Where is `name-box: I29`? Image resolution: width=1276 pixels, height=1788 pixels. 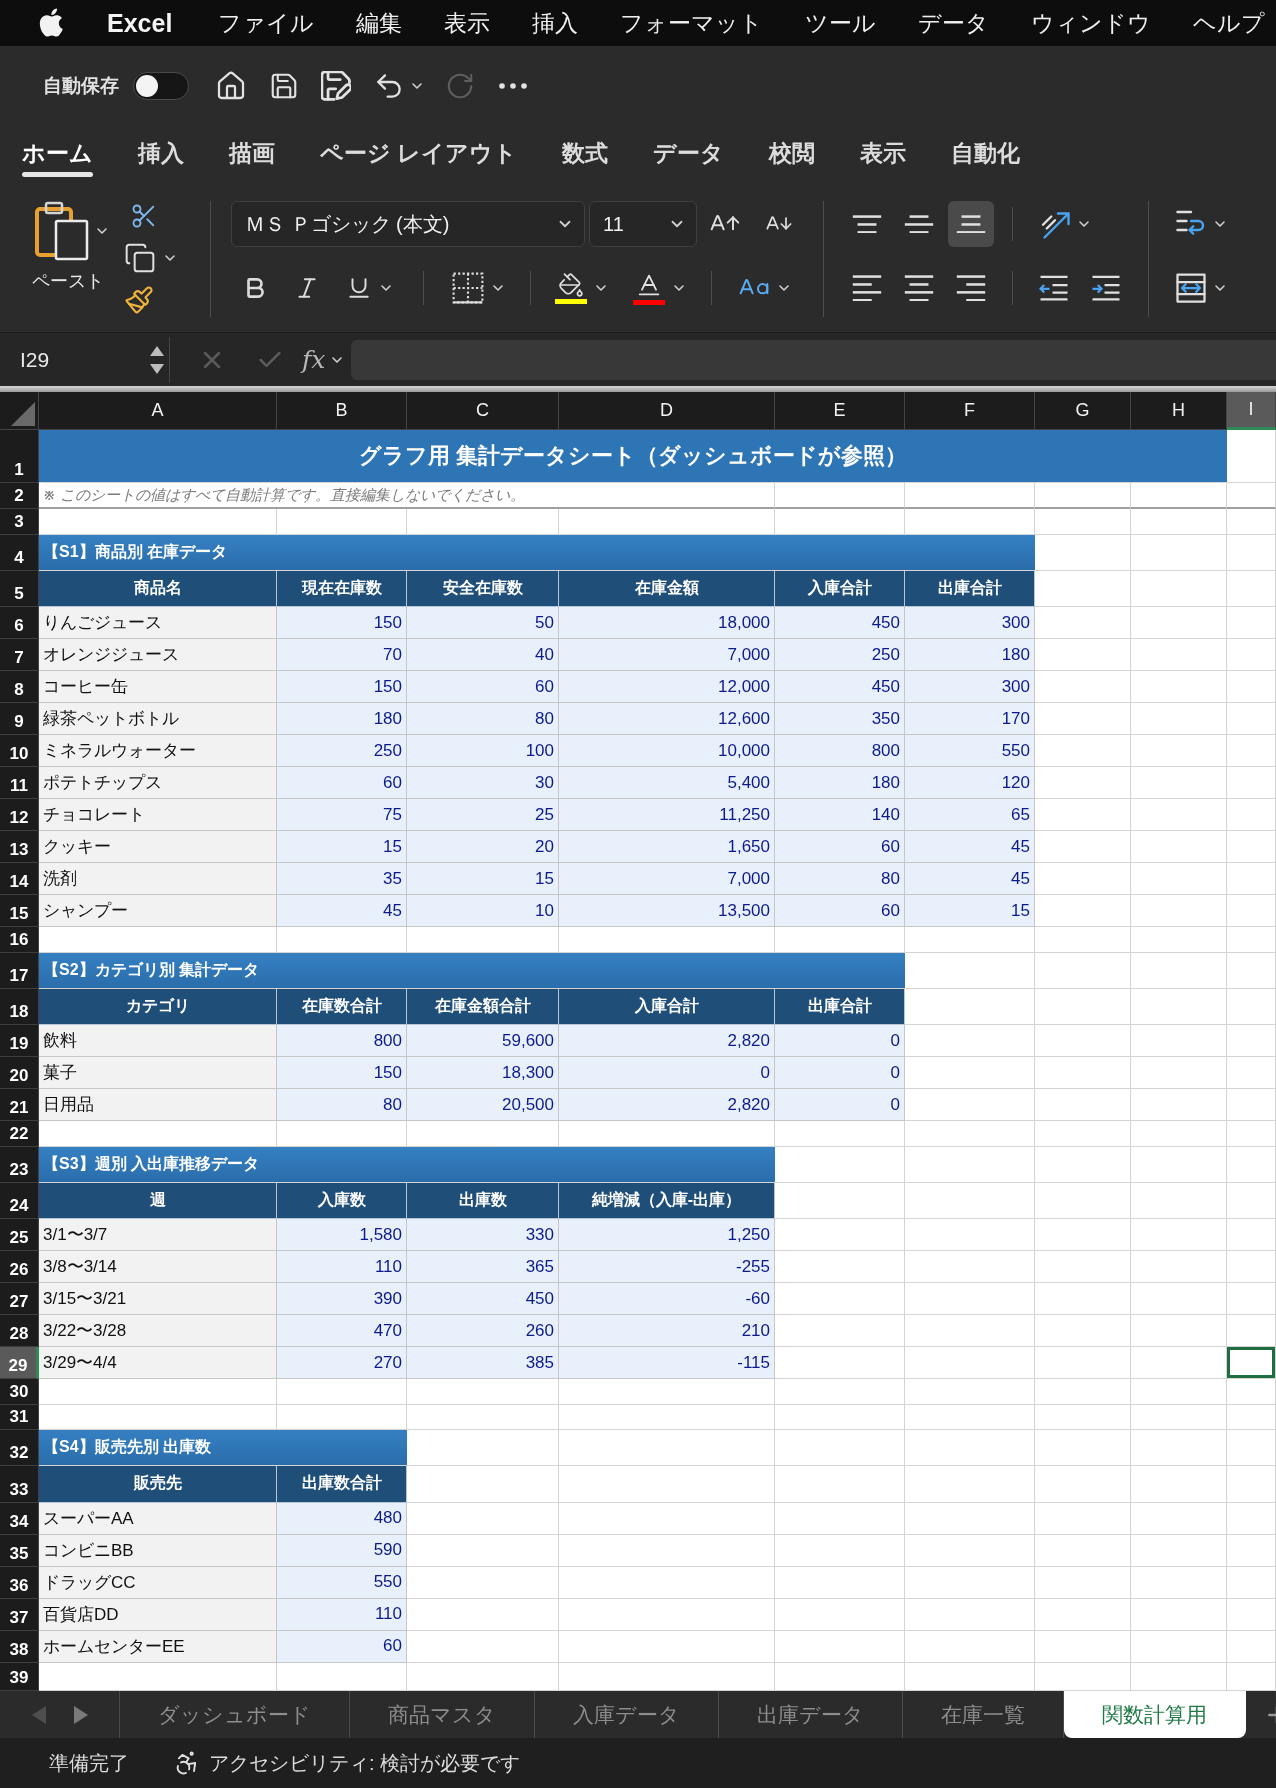
name-box: I29 is located at coordinates (85, 359).